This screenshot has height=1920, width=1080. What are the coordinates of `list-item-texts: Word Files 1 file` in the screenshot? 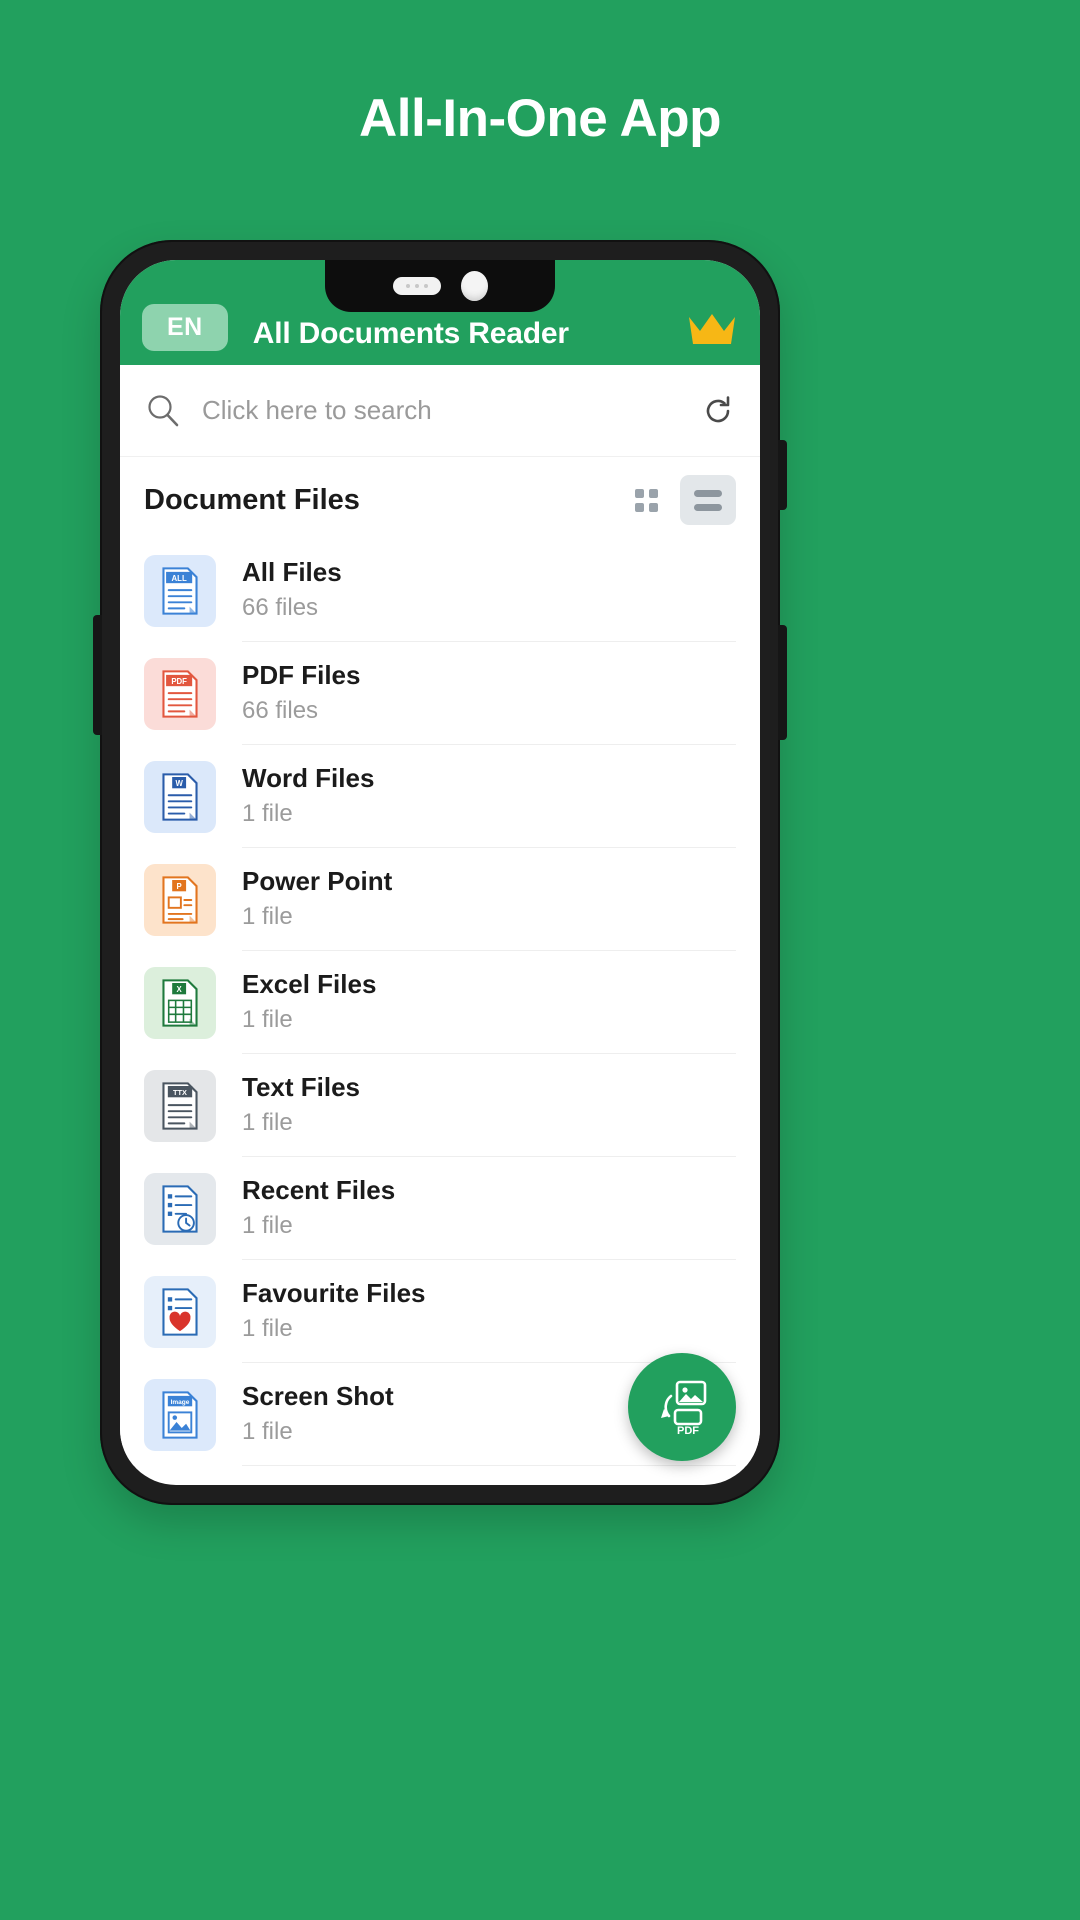 It's located at (489, 796).